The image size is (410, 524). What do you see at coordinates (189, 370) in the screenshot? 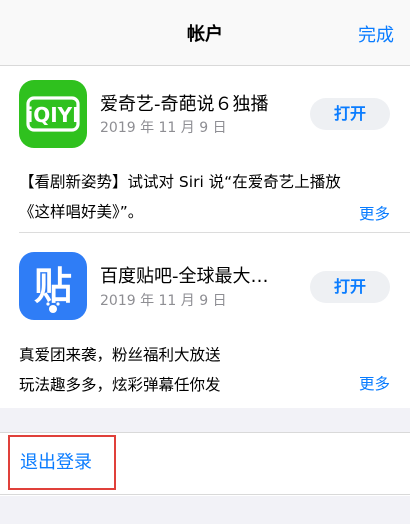
I see `app-description: 真爱团来袭，粉丝福利大放送 玩法趣多多，炫彩弹幕任你发` at bounding box center [189, 370].